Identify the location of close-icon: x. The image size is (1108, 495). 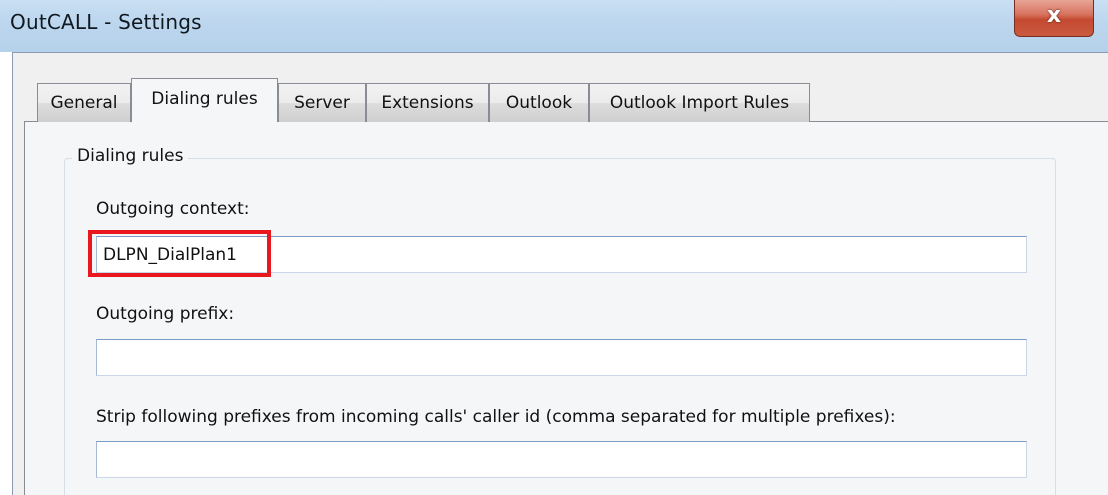
(1054, 15).